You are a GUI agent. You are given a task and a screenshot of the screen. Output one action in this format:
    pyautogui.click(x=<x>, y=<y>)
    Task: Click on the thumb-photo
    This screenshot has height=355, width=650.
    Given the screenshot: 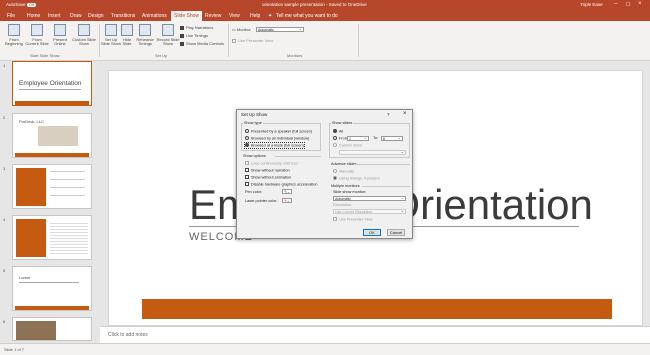 What is the action you would take?
    pyautogui.click(x=36, y=330)
    